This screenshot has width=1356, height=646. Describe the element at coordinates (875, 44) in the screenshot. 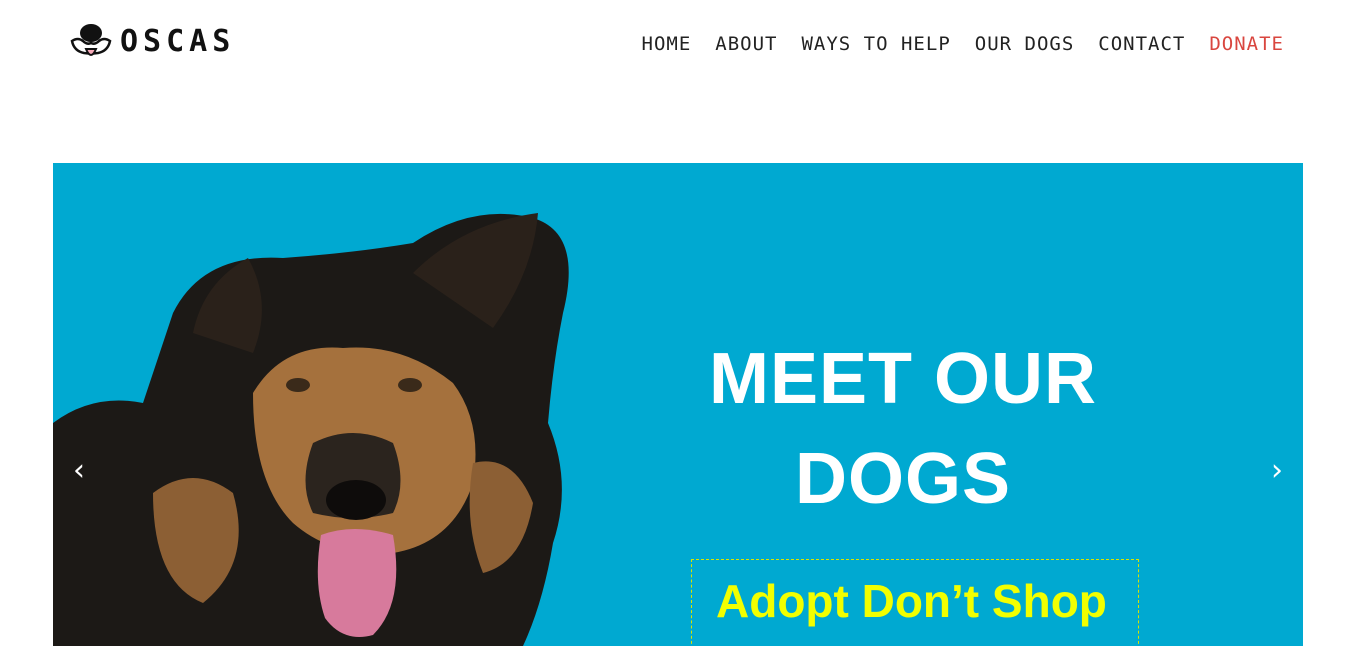

I see `nav-ways-to-help: WAYS TO HELP` at that location.